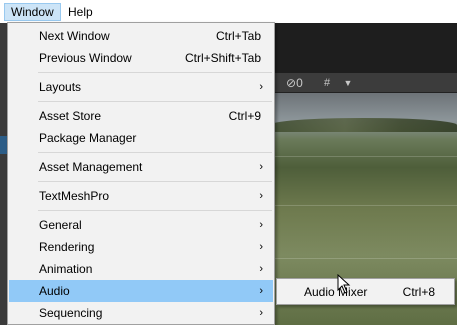 Image resolution: width=457 pixels, height=325 pixels. Describe the element at coordinates (141, 291) in the screenshot. I see `menu-item-audio: Audio ›` at that location.